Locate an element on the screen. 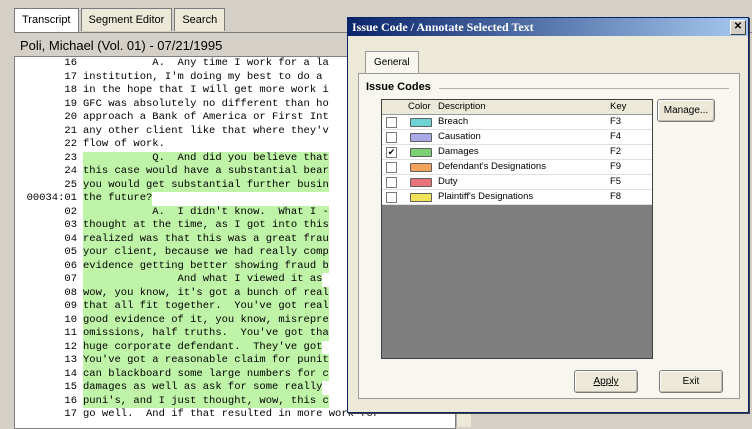 The width and height of the screenshot is (752, 429). line-text: that all fit together. You've got real is located at coordinates (206, 307).